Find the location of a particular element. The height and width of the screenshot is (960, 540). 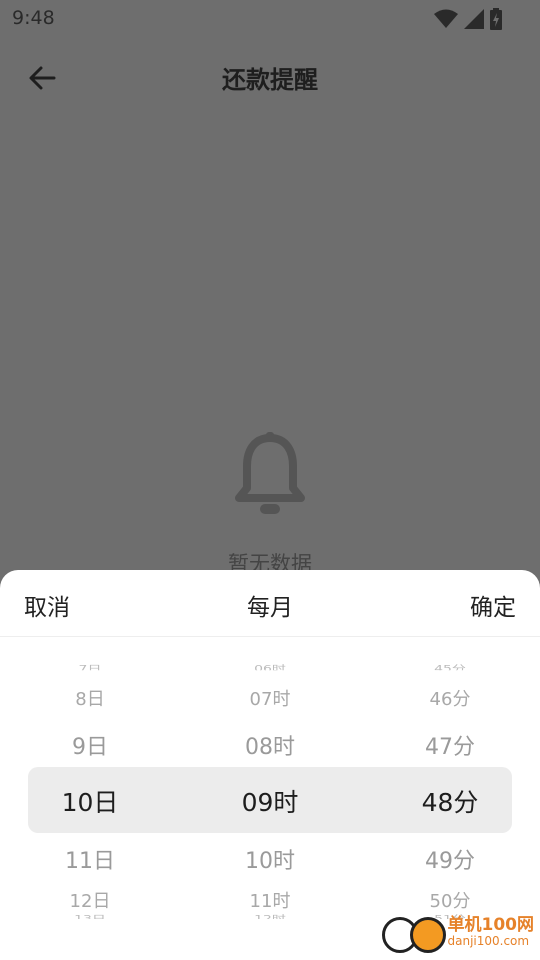

battery-icon is located at coordinates (496, 19).